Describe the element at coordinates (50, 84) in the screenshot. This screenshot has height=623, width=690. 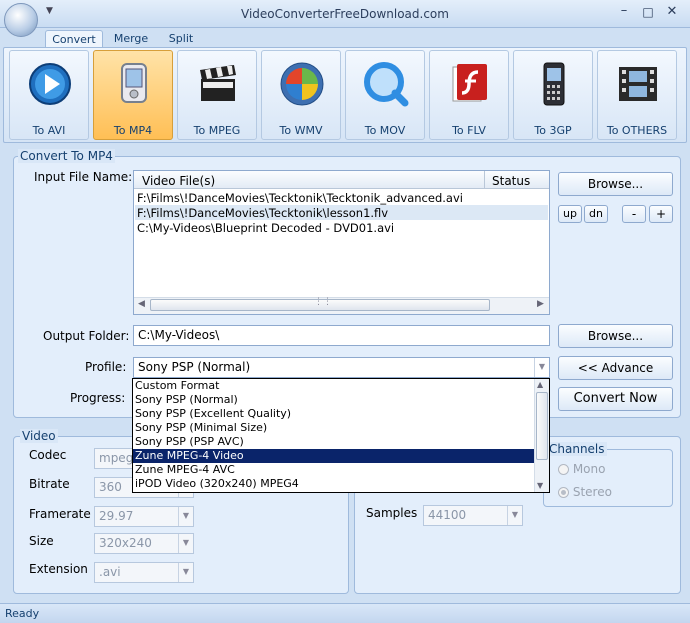
I see `play-icon` at that location.